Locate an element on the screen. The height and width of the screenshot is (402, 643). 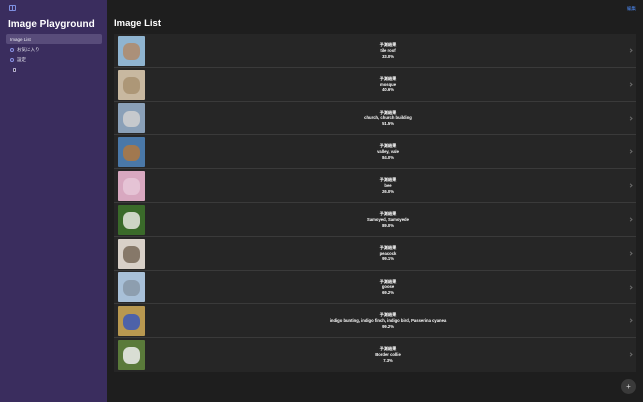
list-item: 予測結果 Samoyed, Samoyede 89.0% is located at coordinates (375, 220).